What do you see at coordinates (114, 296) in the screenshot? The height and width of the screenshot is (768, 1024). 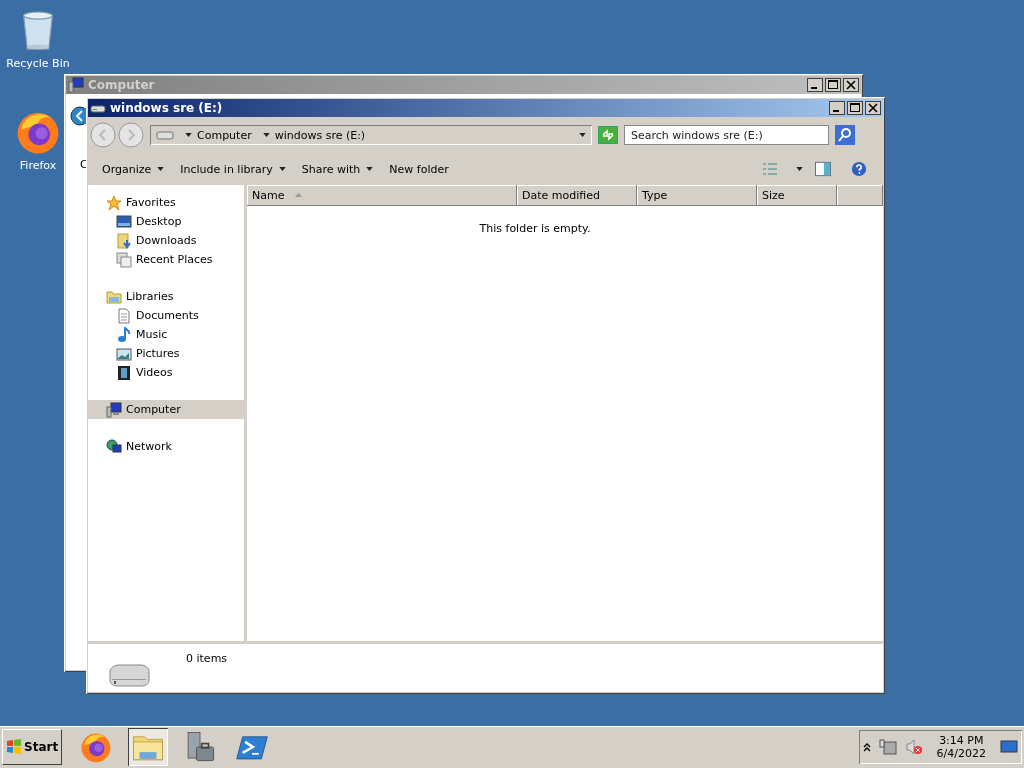 I see `libraries-folder-icon` at bounding box center [114, 296].